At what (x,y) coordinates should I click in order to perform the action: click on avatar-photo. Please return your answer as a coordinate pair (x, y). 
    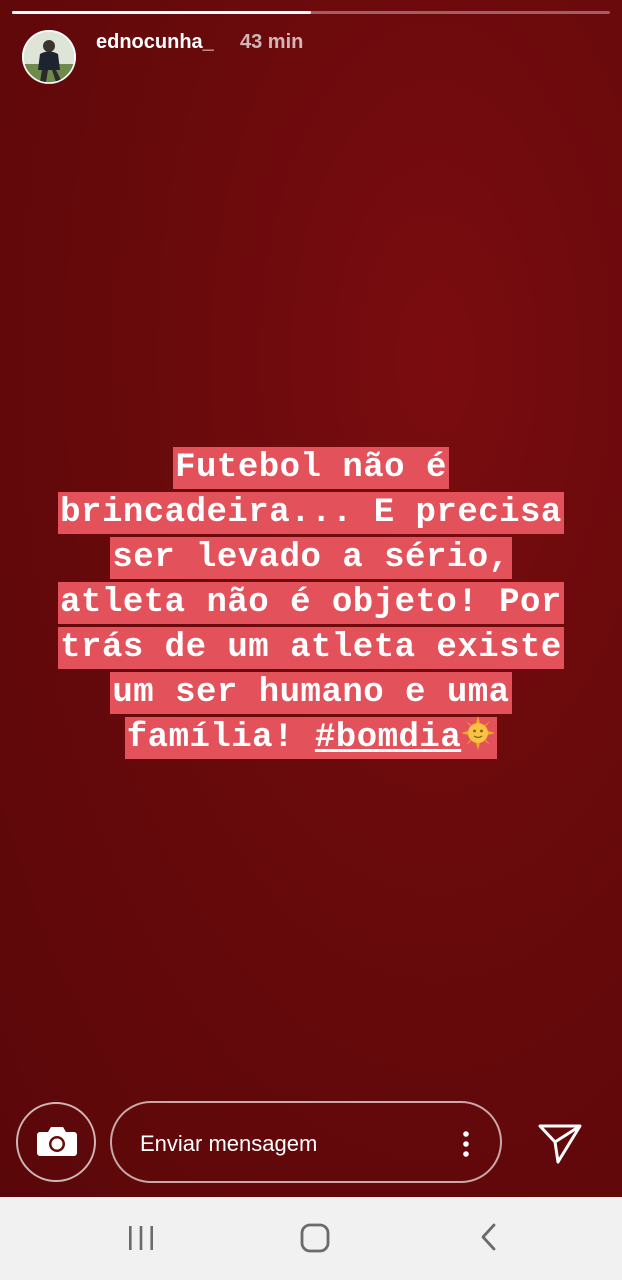
    Looking at the image, I should click on (49, 57).